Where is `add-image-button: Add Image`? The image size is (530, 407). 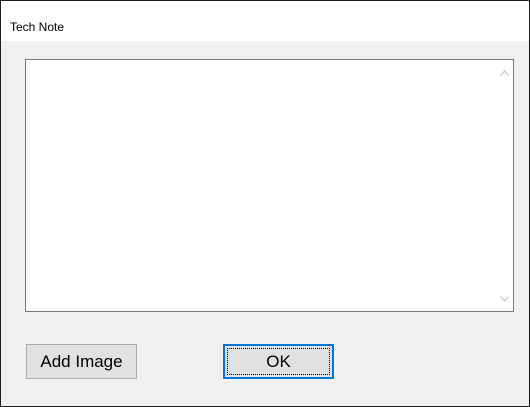
add-image-button: Add Image is located at coordinates (81, 361).